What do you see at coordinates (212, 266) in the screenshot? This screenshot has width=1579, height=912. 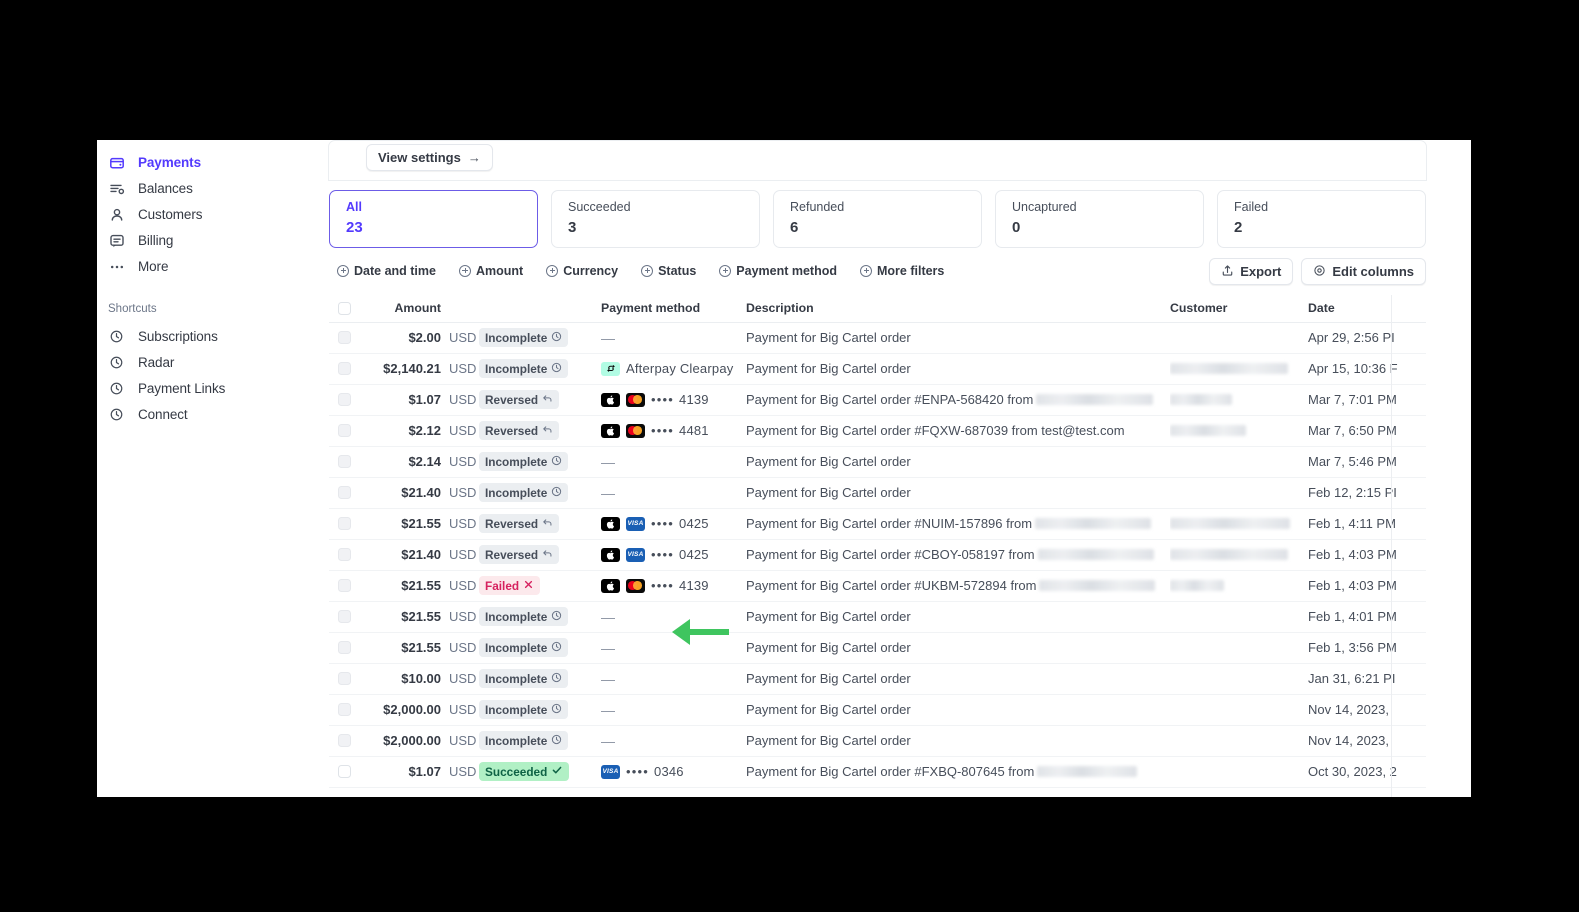 I see `sidebar-item-more: More` at bounding box center [212, 266].